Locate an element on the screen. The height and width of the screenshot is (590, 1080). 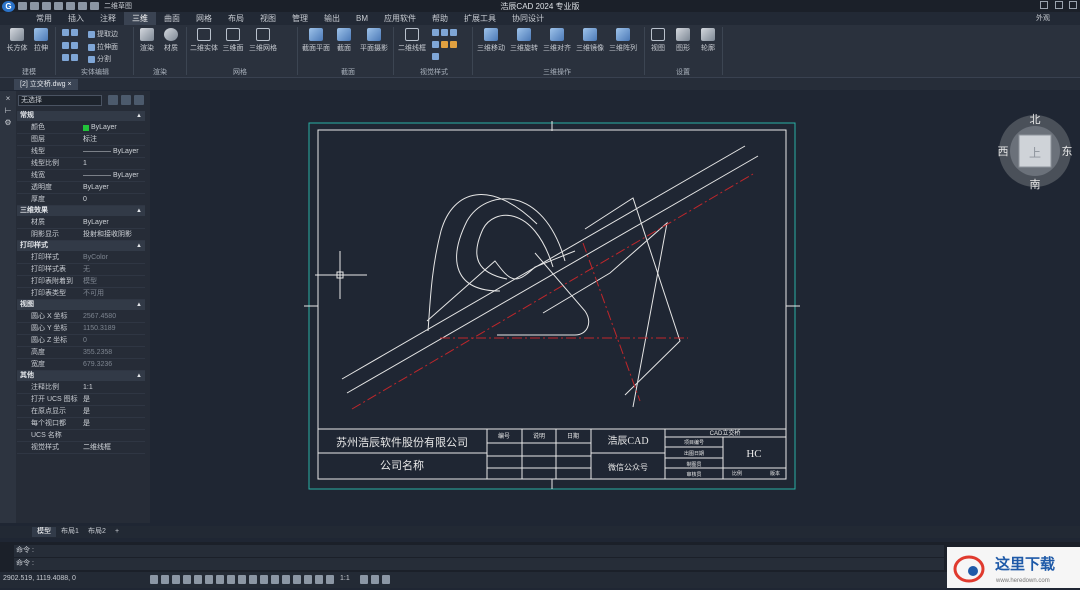
surface-3d-button: 三维面 is located at coordinates (233, 40).